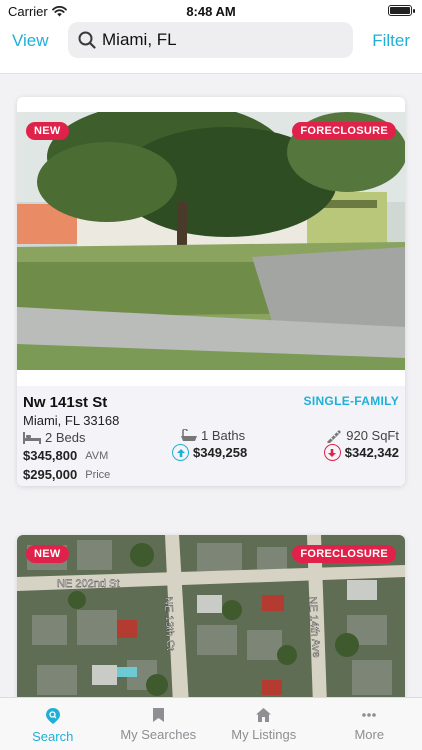 The image size is (422, 750). Describe the element at coordinates (369, 734) in the screenshot. I see `tab-more-label: More` at that location.